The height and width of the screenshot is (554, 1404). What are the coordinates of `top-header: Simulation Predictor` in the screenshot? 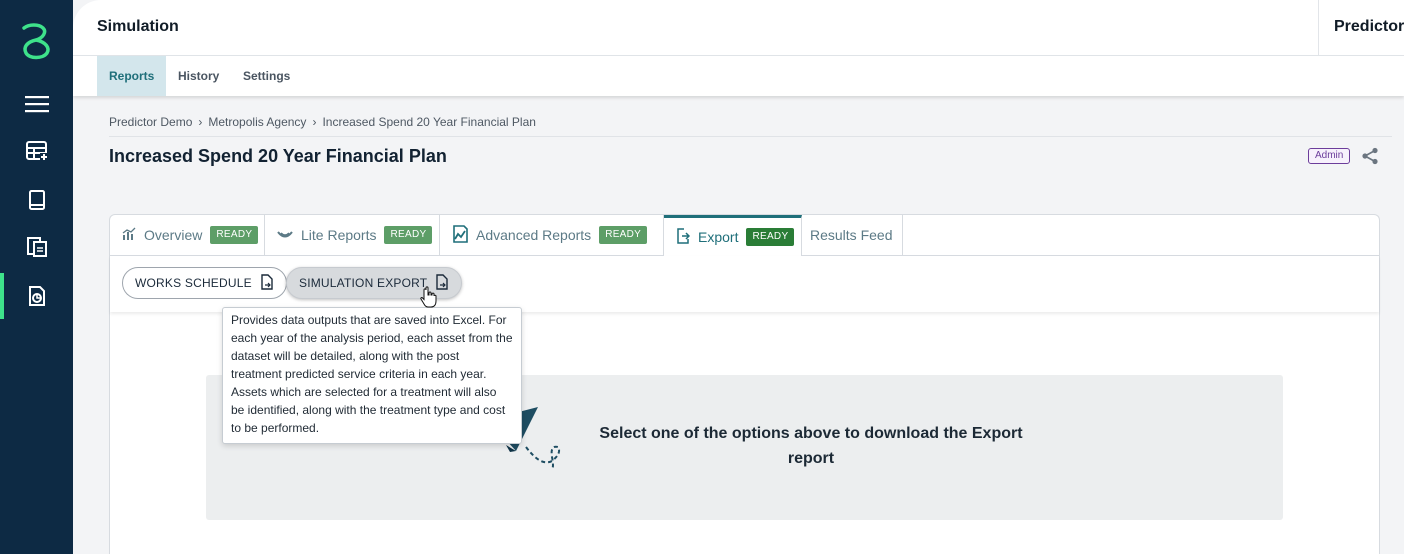 It's located at (738, 28).